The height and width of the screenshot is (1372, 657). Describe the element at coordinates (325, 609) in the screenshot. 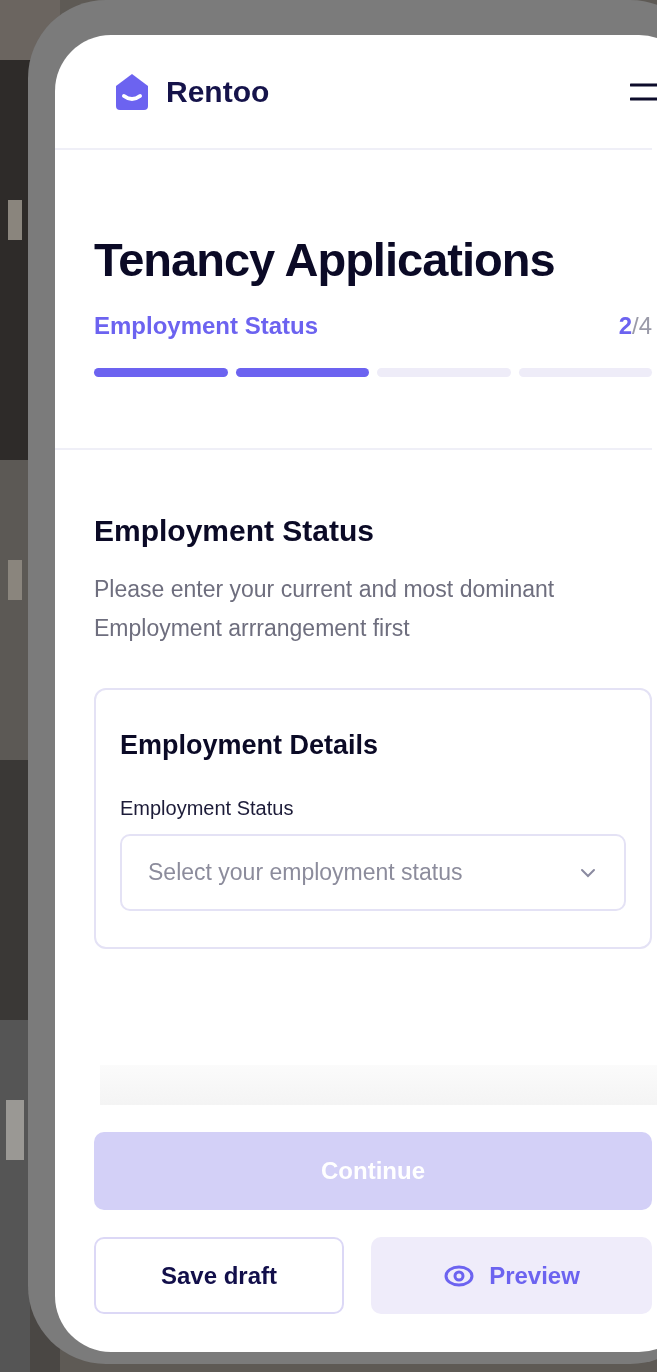

I see `section-description: Please enter your current and most dominant Employment arrrangement first` at that location.